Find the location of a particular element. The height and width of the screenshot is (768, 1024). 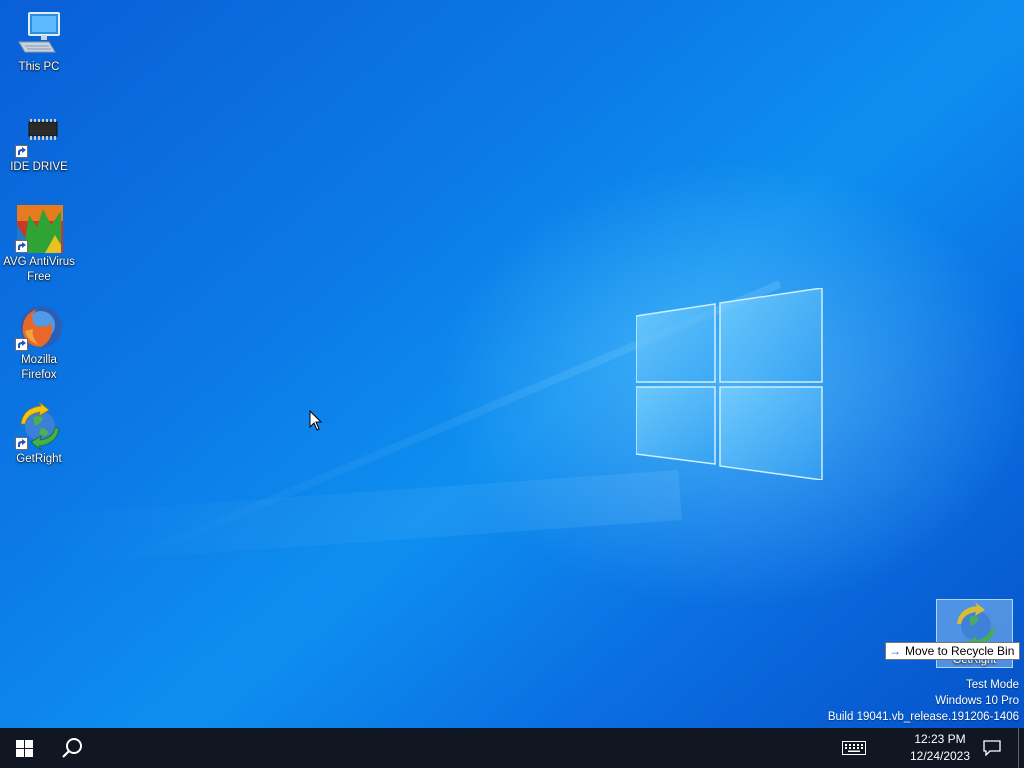

avg-antivirus-icon is located at coordinates (39, 229).